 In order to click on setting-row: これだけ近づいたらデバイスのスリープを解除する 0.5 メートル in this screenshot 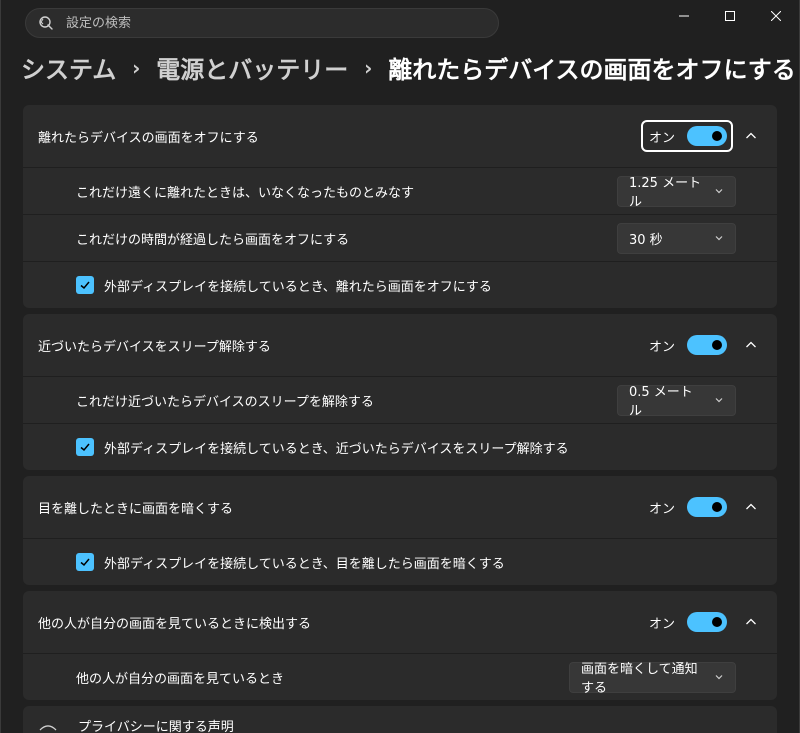, I will do `click(400, 399)`.